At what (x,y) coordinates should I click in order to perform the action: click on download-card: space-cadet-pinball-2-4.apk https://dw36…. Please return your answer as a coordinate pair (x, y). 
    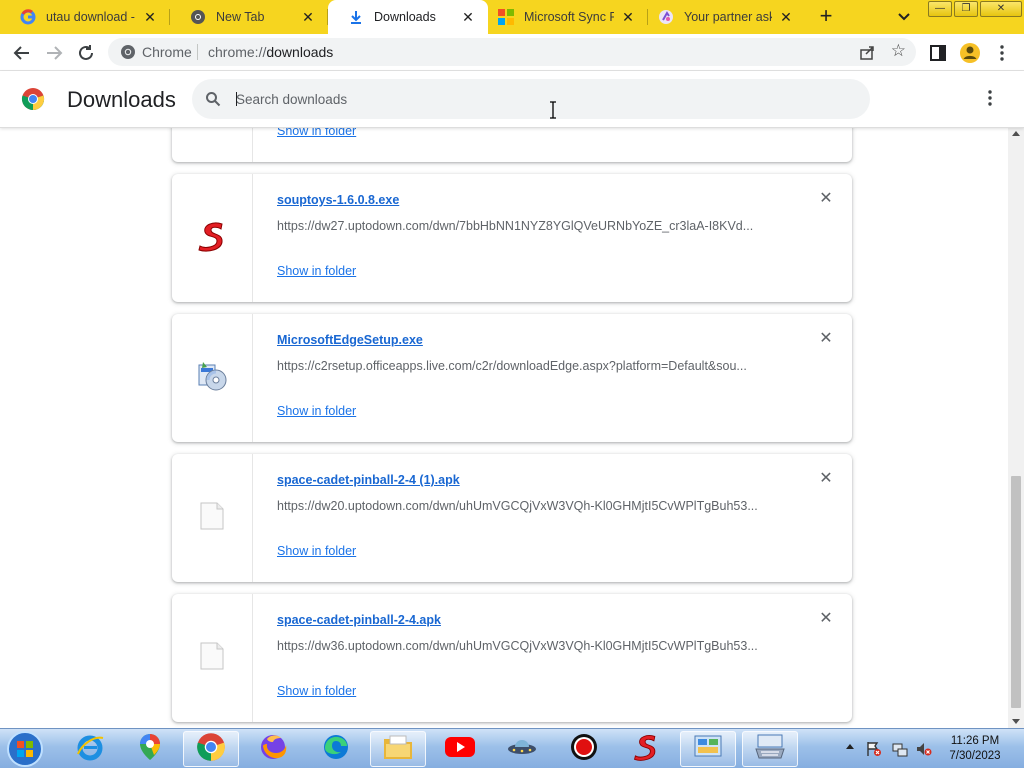
    Looking at the image, I should click on (512, 658).